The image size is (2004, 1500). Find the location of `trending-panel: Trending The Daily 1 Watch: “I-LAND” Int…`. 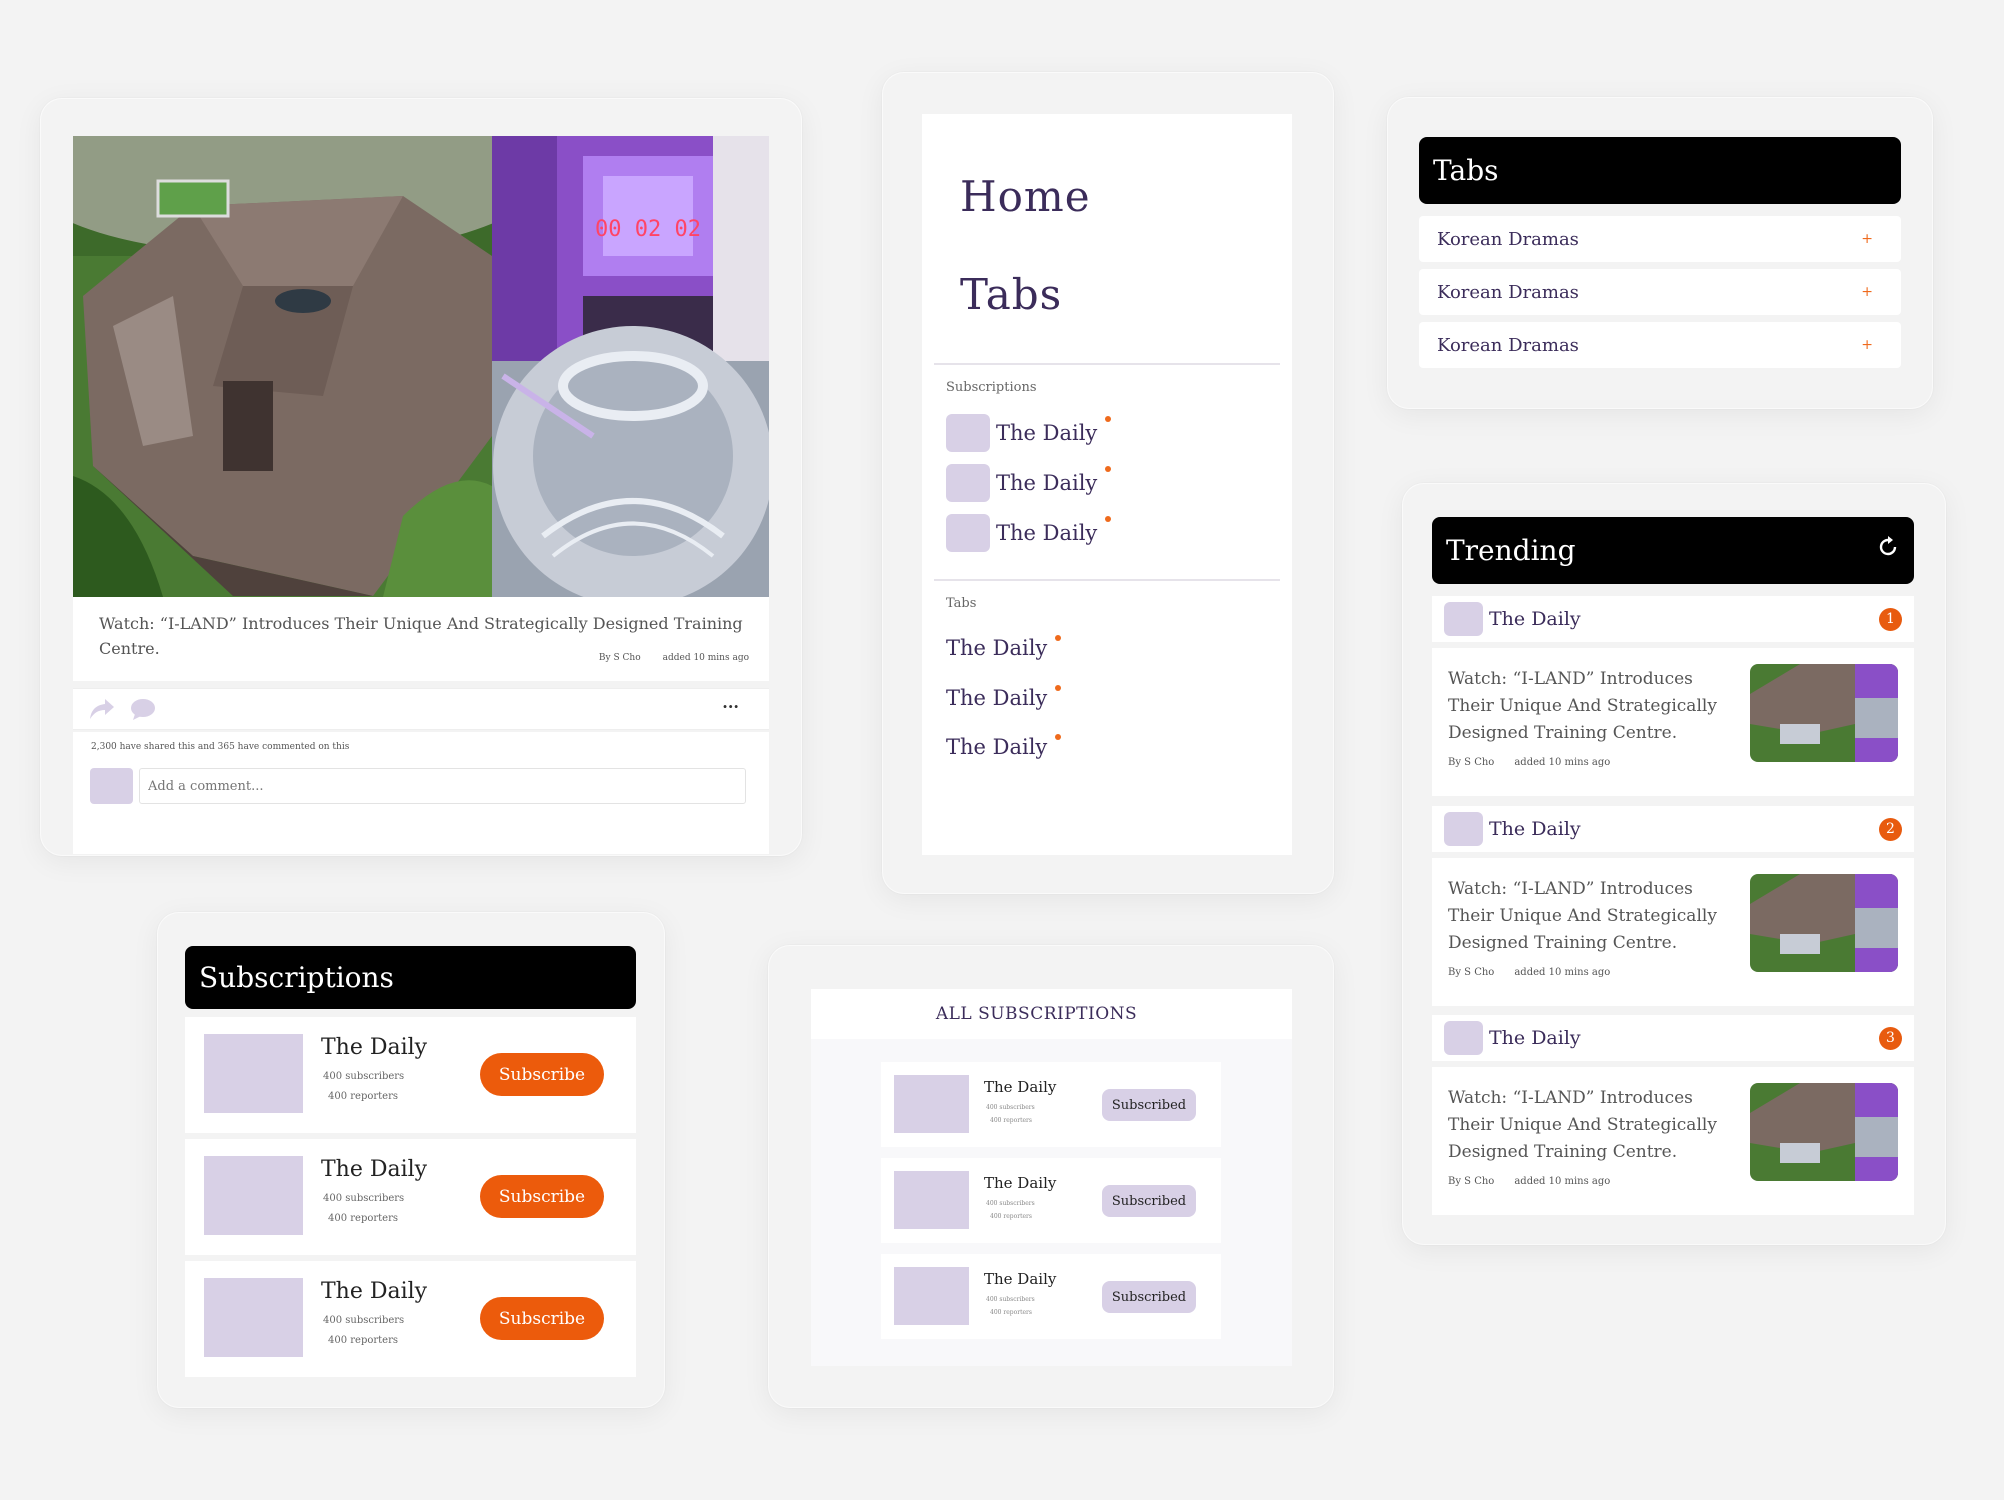

trending-panel: Trending The Daily 1 Watch: “I-LAND” Int… is located at coordinates (1674, 864).